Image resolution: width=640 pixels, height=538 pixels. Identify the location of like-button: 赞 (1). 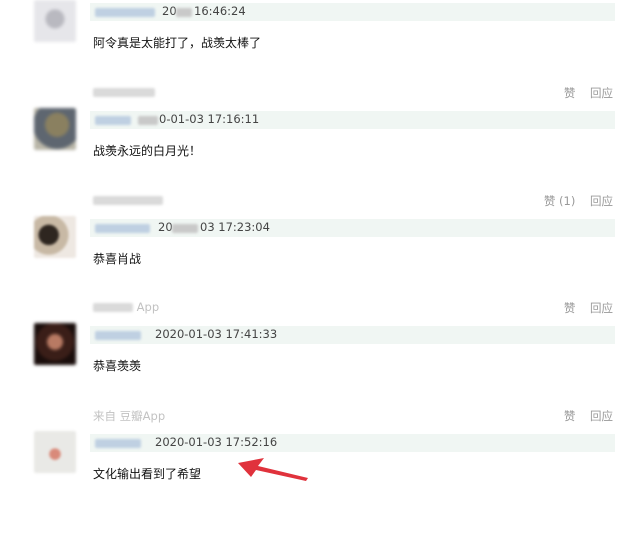
(559, 201).